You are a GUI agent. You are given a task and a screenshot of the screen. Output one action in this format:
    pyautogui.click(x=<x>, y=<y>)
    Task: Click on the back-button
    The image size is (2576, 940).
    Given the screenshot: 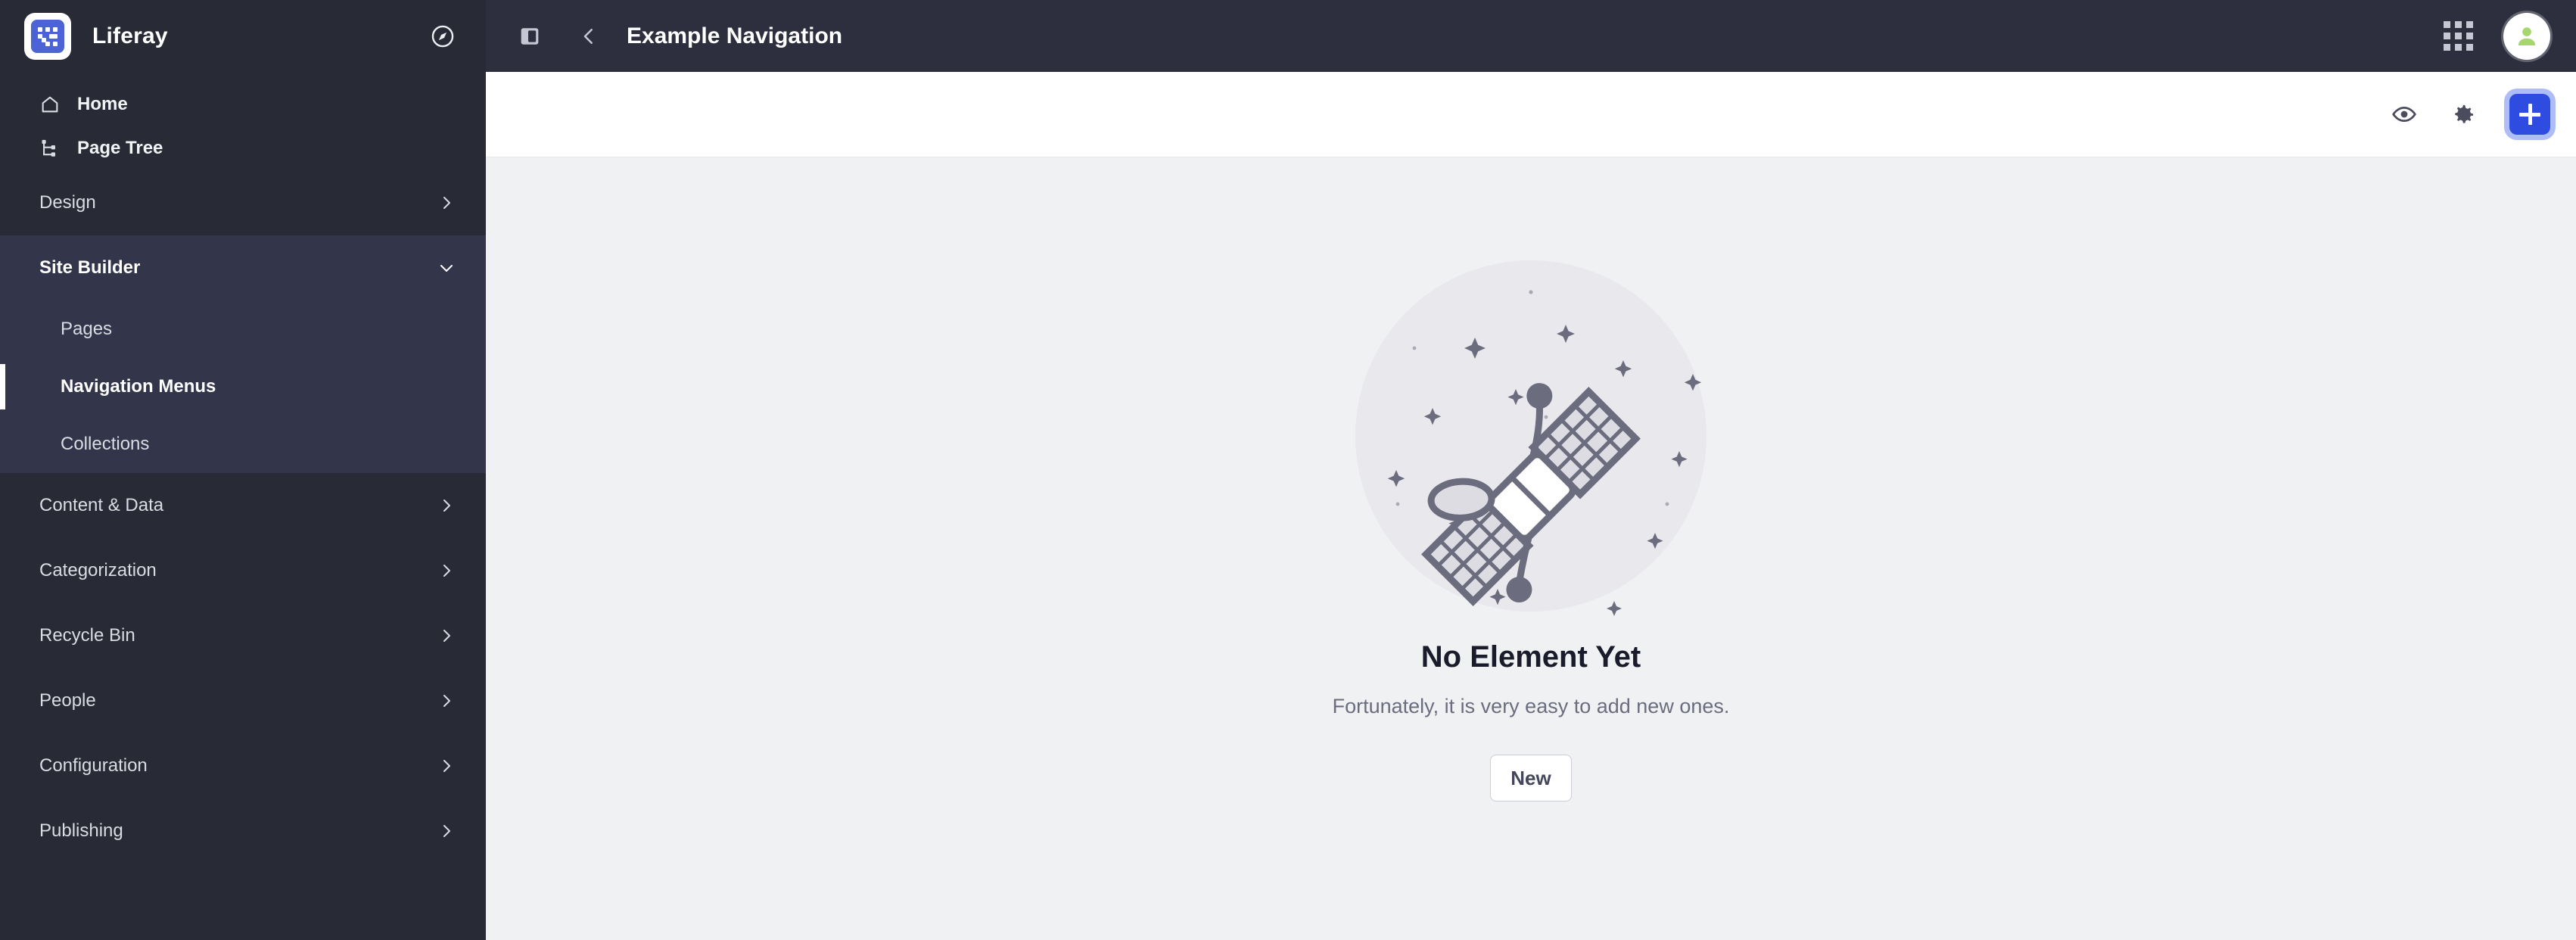 What is the action you would take?
    pyautogui.click(x=589, y=36)
    